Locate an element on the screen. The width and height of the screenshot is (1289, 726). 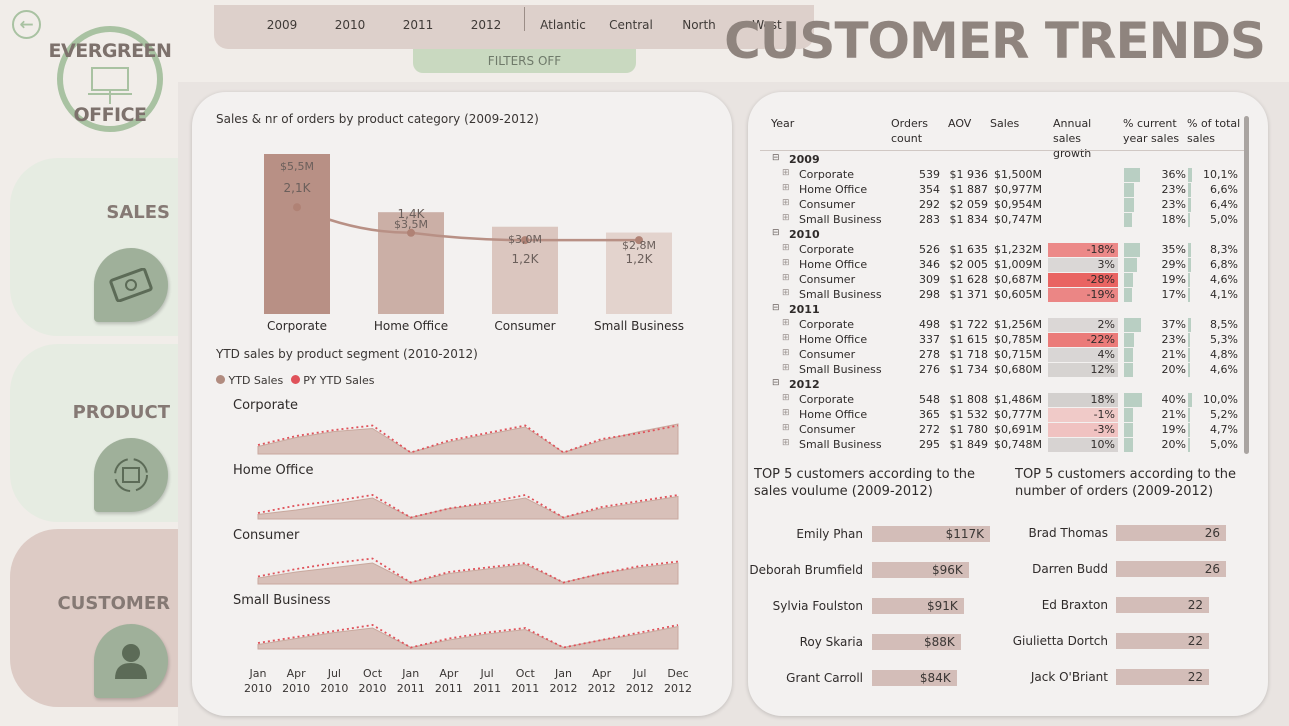
table-row: ⊞ Consumer 272 $1 780 $0,691M -3% 19% 4,7% is located at coordinates (1005, 430).